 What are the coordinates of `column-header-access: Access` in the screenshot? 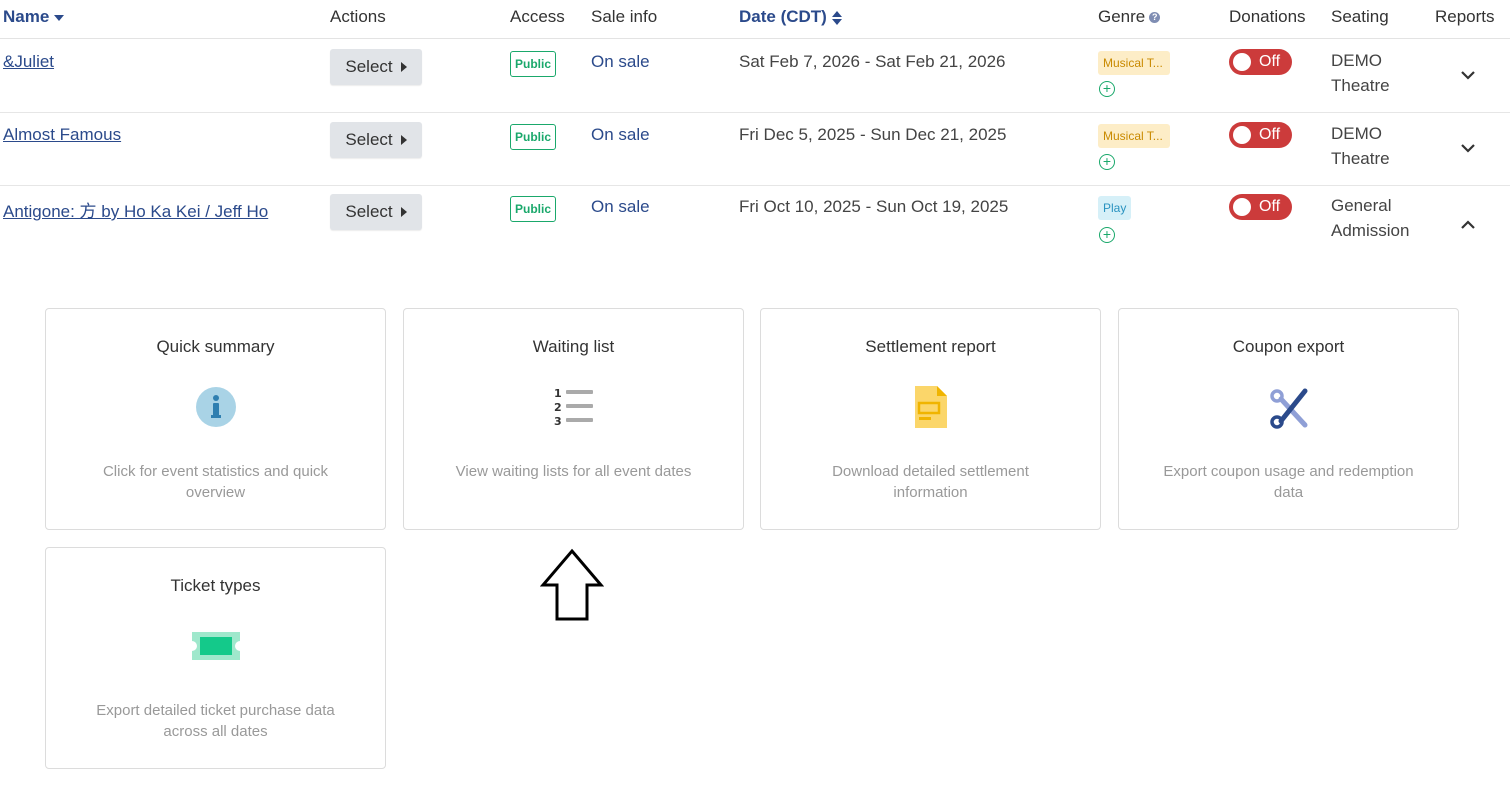 It's located at (537, 16).